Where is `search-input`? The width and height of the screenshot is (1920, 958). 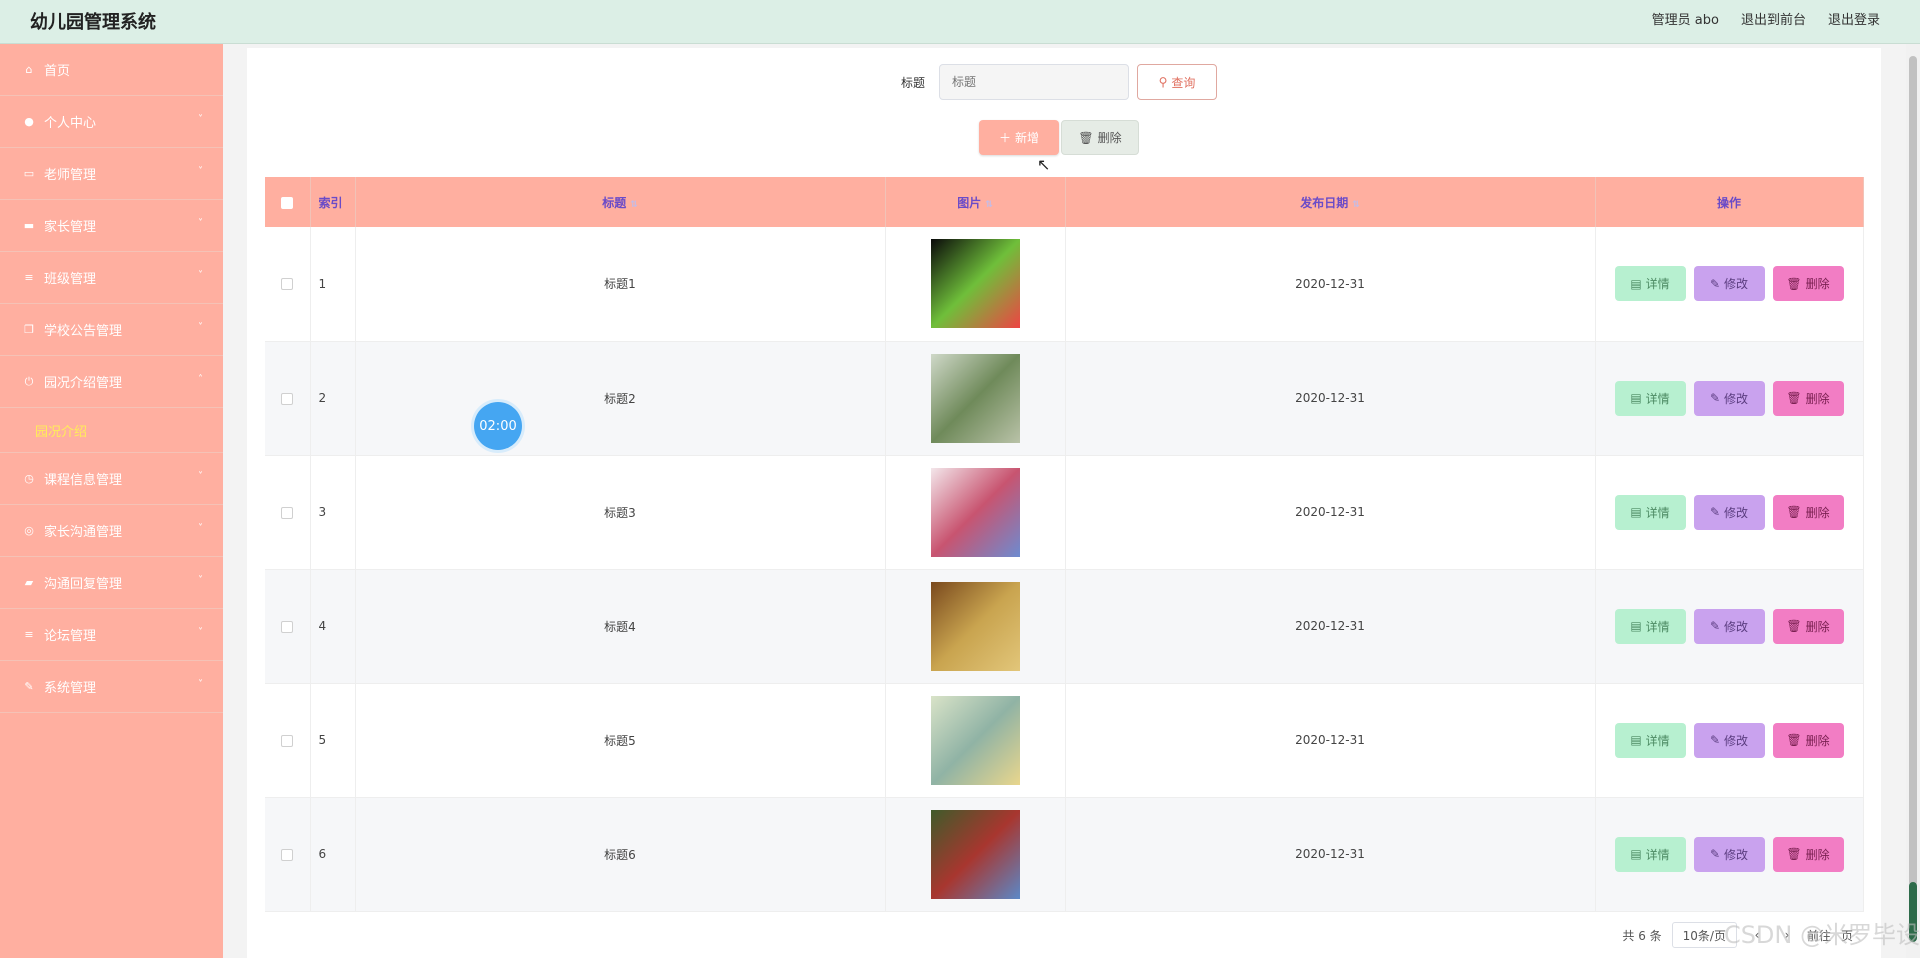
search-input is located at coordinates (1034, 82).